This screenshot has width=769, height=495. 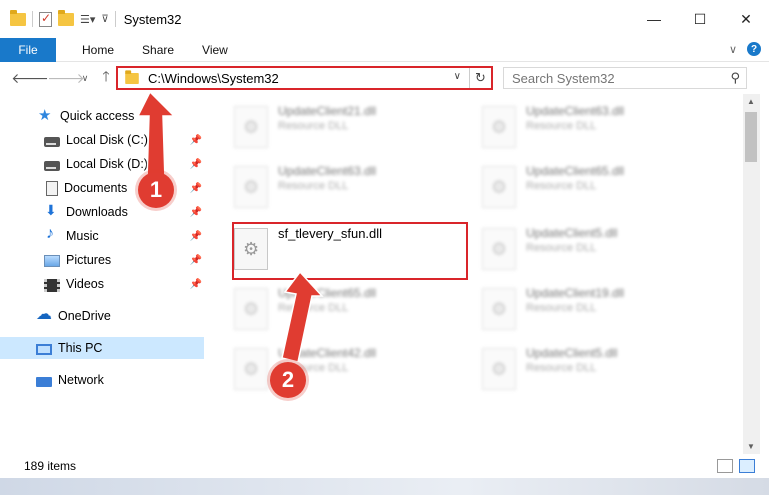 I want to click on annotation-arrows, so click(x=230, y=226).